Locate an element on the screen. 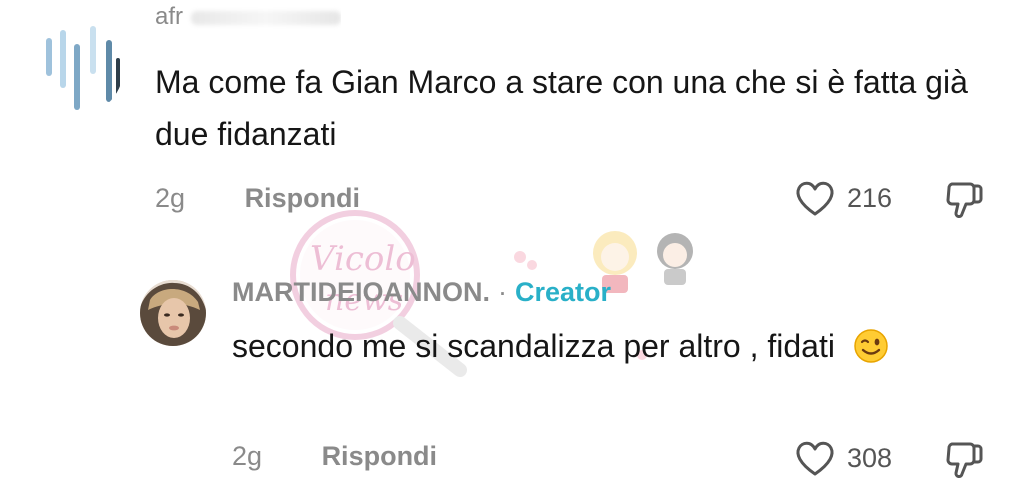 The image size is (1024, 480). comment-username: afr is located at coordinates (248, 17).